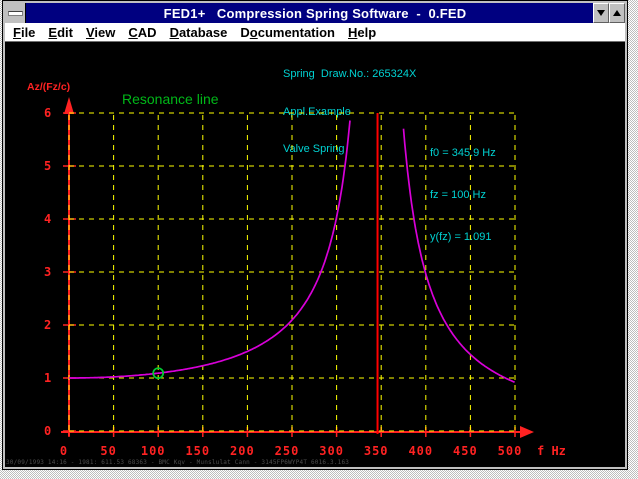  Describe the element at coordinates (461, 237) in the screenshot. I see `yfz-value: y(fz) = 1.091` at that location.